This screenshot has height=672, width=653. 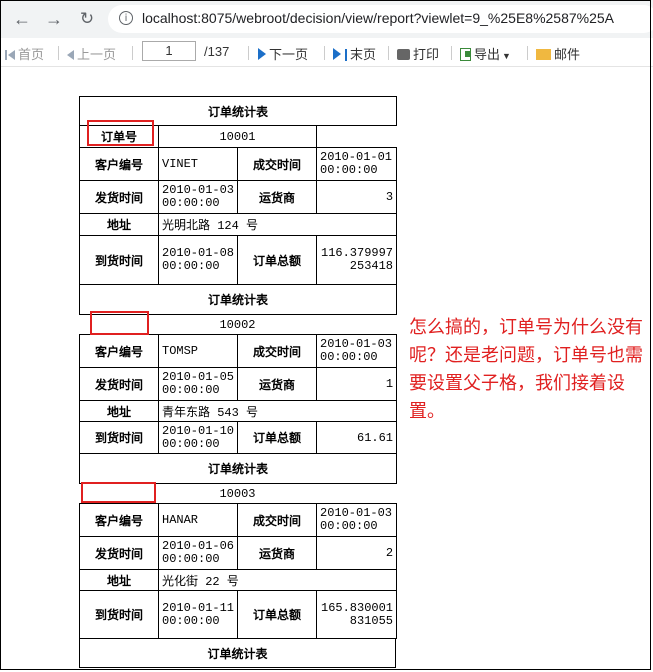 I want to click on first-page-button: 首页, so click(x=24, y=53).